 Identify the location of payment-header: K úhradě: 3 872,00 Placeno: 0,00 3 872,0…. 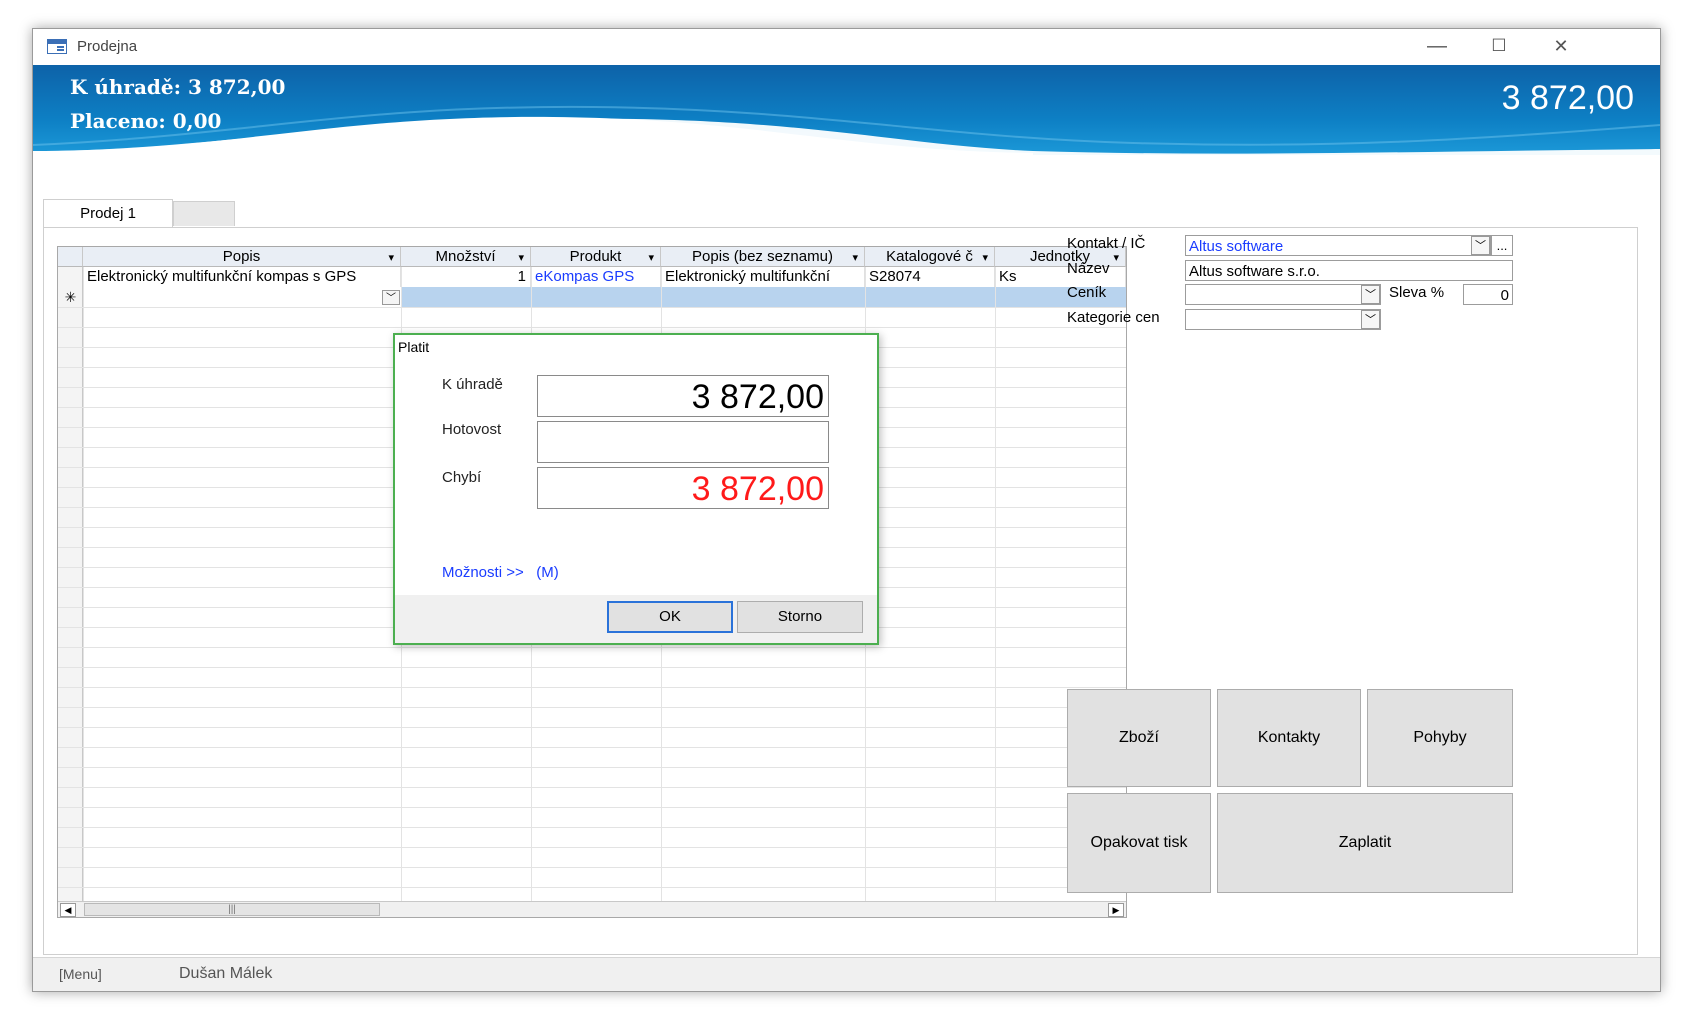
(846, 110).